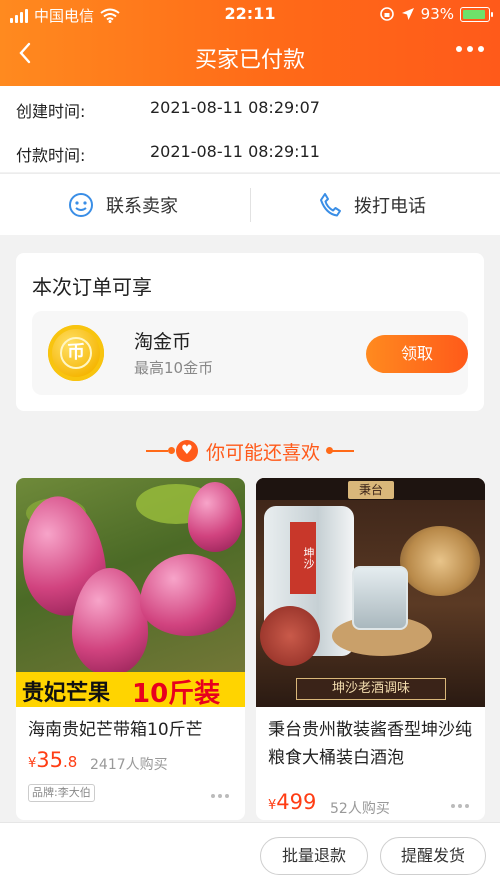 Image resolution: width=500 pixels, height=889 pixels. What do you see at coordinates (129, 765) in the screenshot?
I see `sold-count: 2417人购买` at bounding box center [129, 765].